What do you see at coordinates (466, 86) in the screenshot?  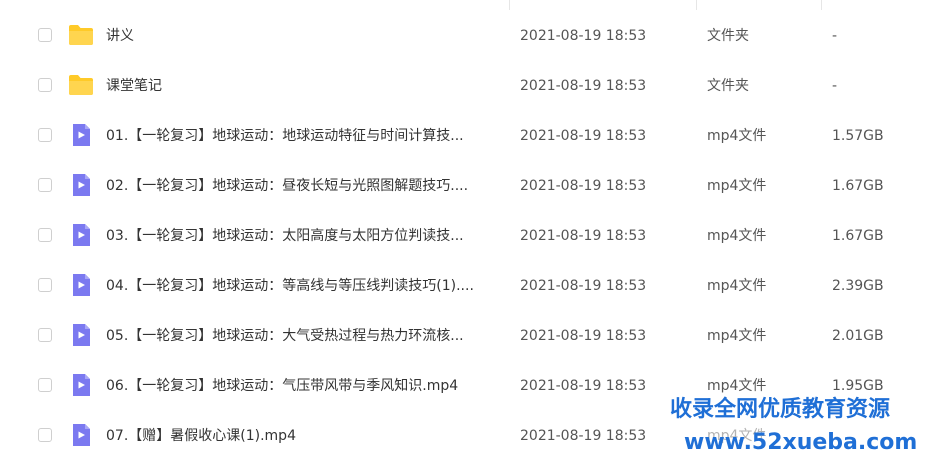 I see `file-row: 课堂笔记 2021-08-19 18:53 文件夹 -` at bounding box center [466, 86].